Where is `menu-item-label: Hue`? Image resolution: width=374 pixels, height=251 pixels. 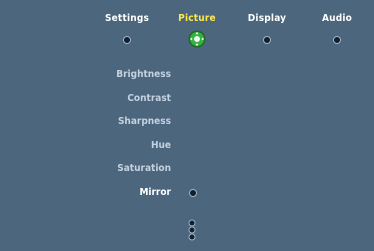 menu-item-label: Hue is located at coordinates (160, 145).